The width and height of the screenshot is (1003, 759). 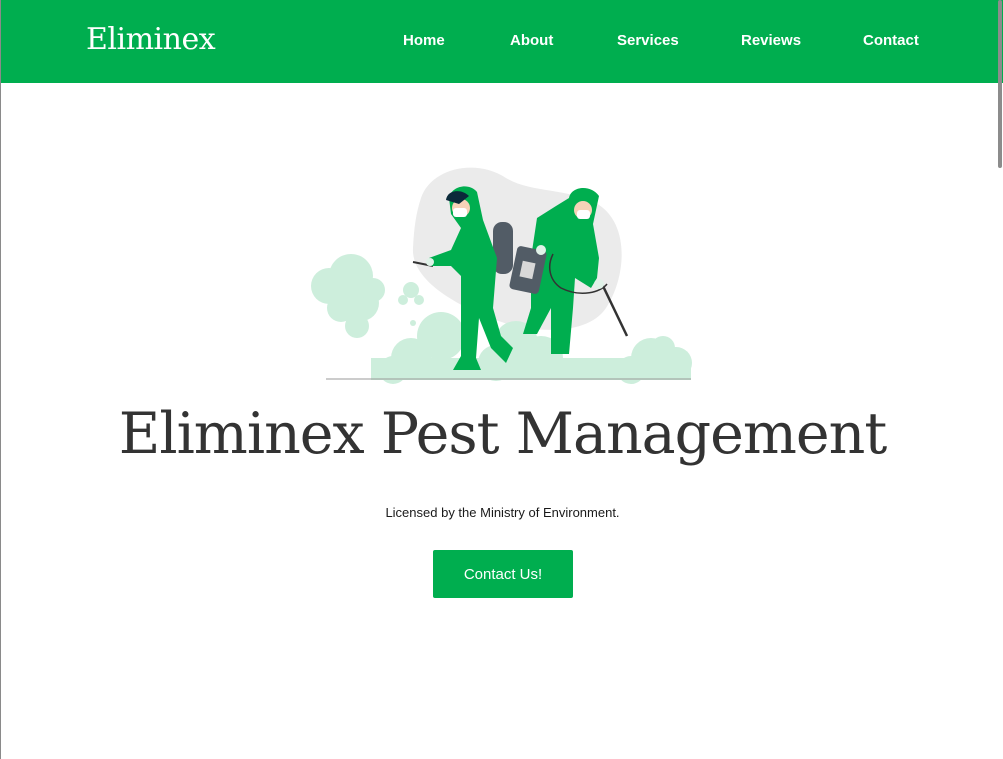 What do you see at coordinates (531, 40) in the screenshot?
I see `nav-about: About` at bounding box center [531, 40].